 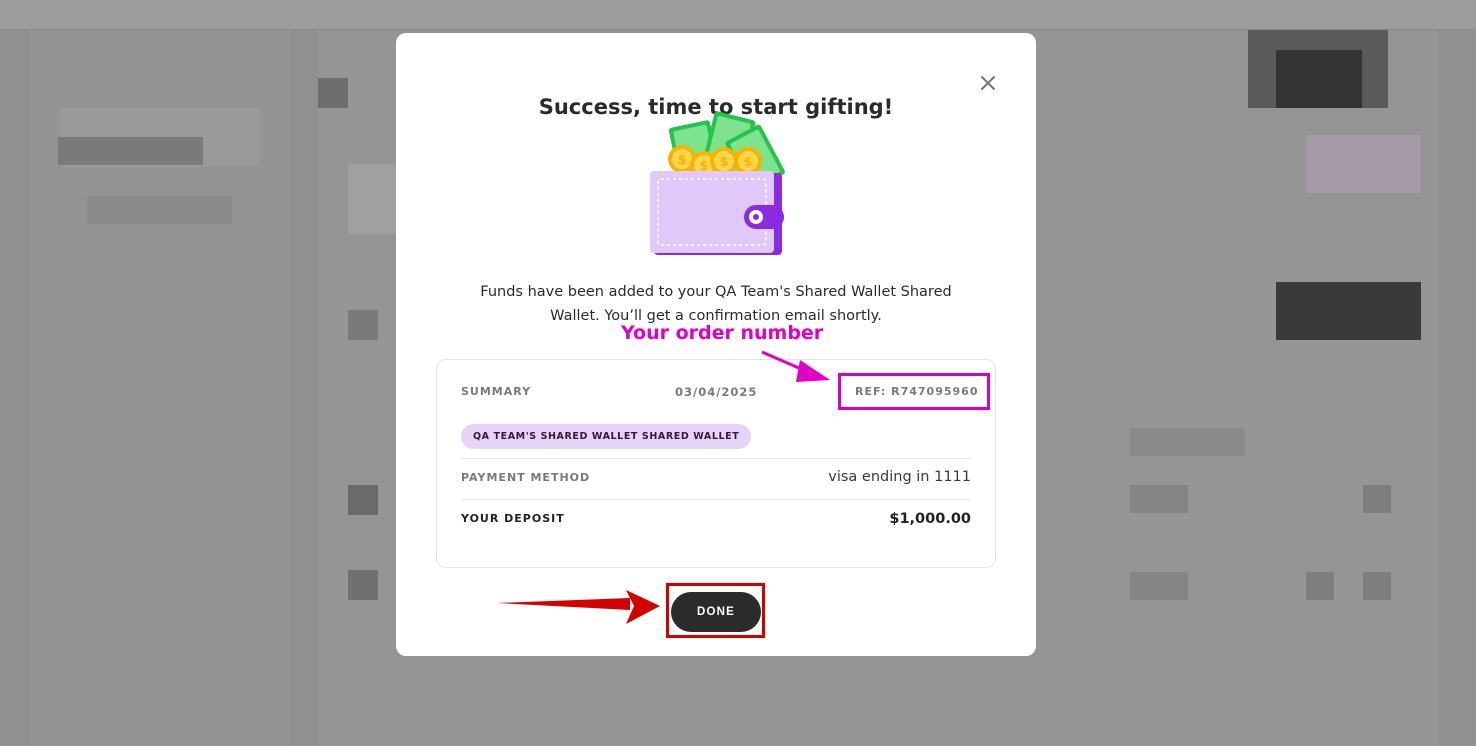 I want to click on deposit-label: YOUR DEPOSIT, so click(x=513, y=518).